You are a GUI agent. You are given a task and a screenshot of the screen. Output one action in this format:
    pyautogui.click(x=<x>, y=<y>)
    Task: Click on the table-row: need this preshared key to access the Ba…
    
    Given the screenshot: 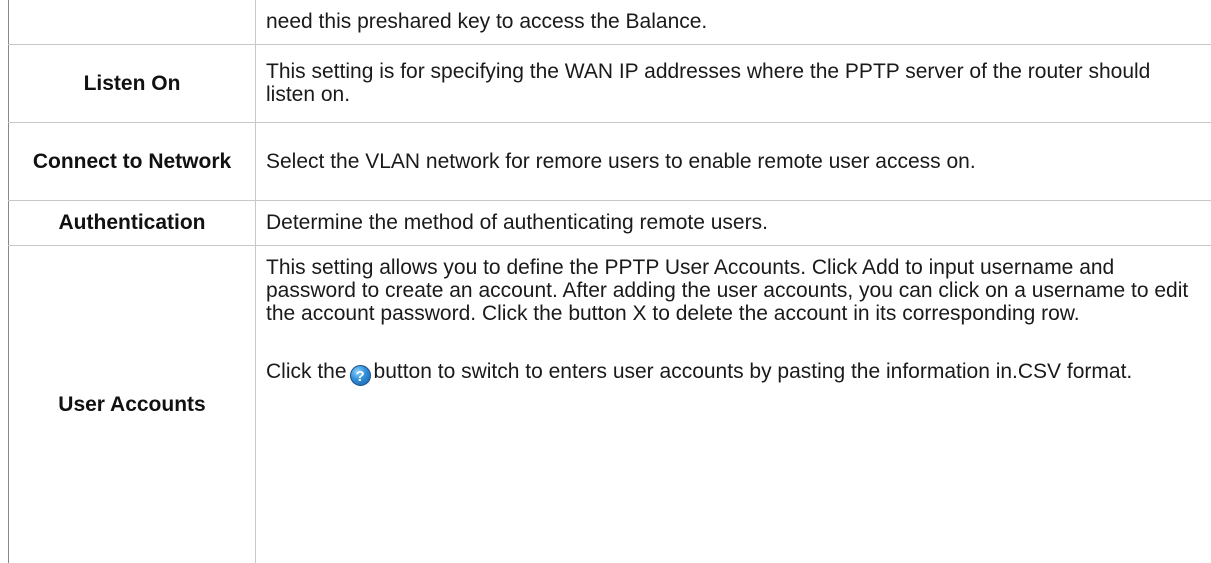 What is the action you would take?
    pyautogui.click(x=609, y=22)
    